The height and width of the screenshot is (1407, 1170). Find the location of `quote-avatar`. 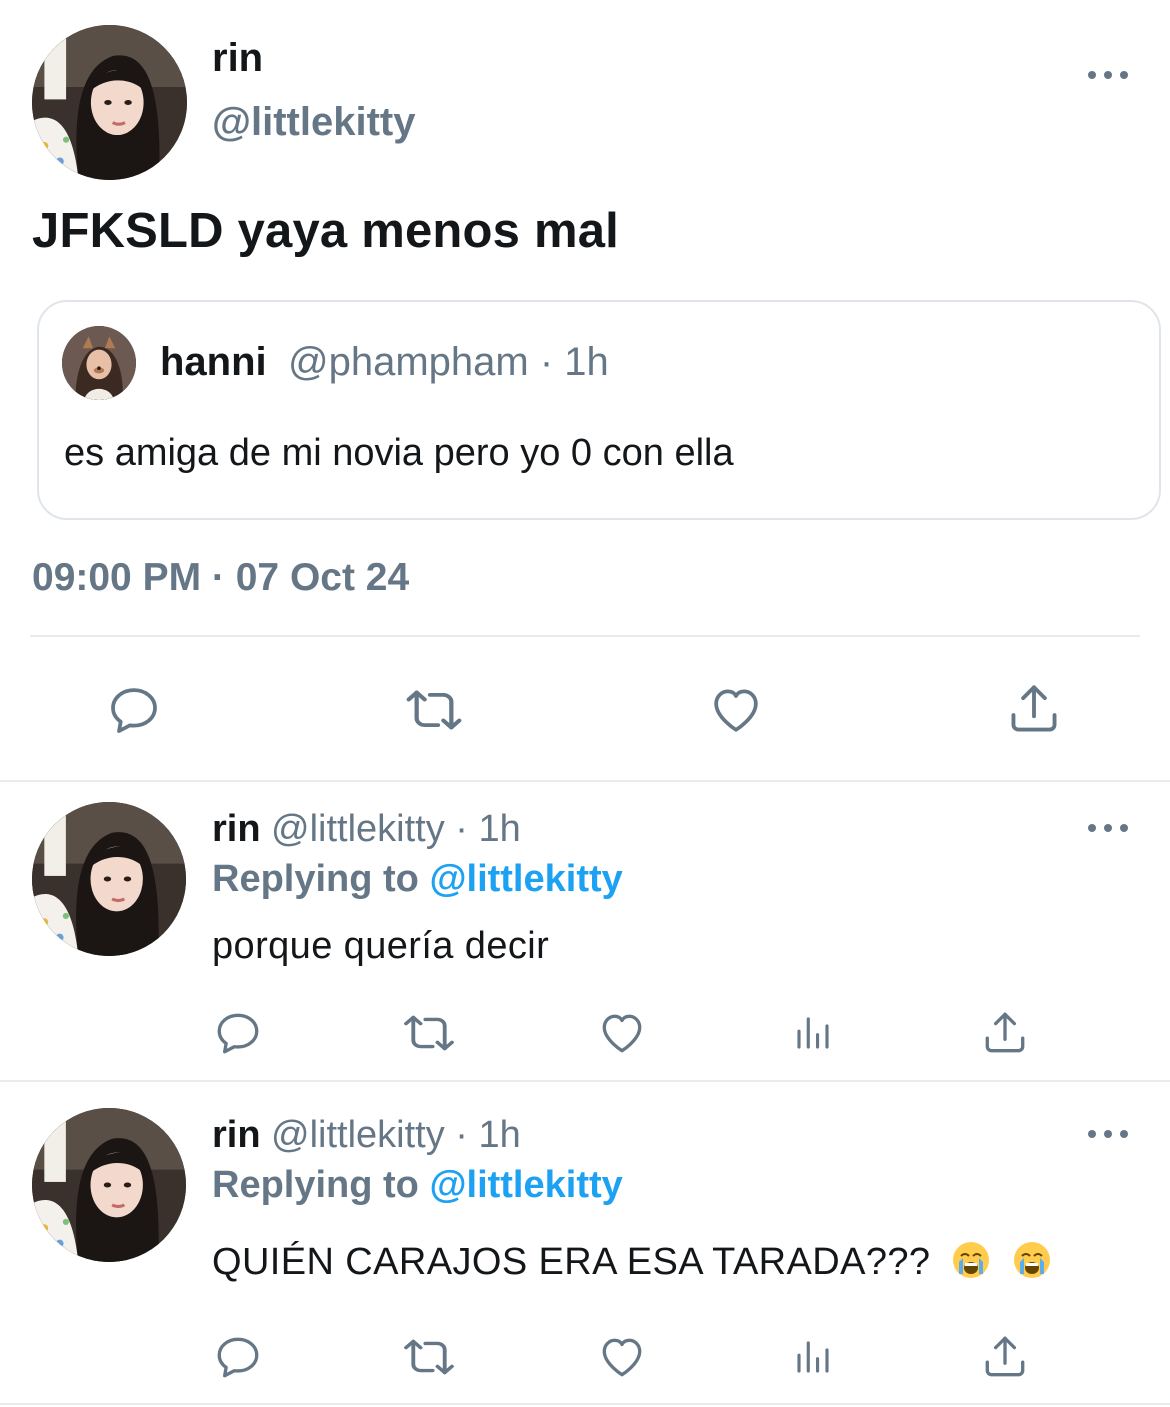

quote-avatar is located at coordinates (99, 363).